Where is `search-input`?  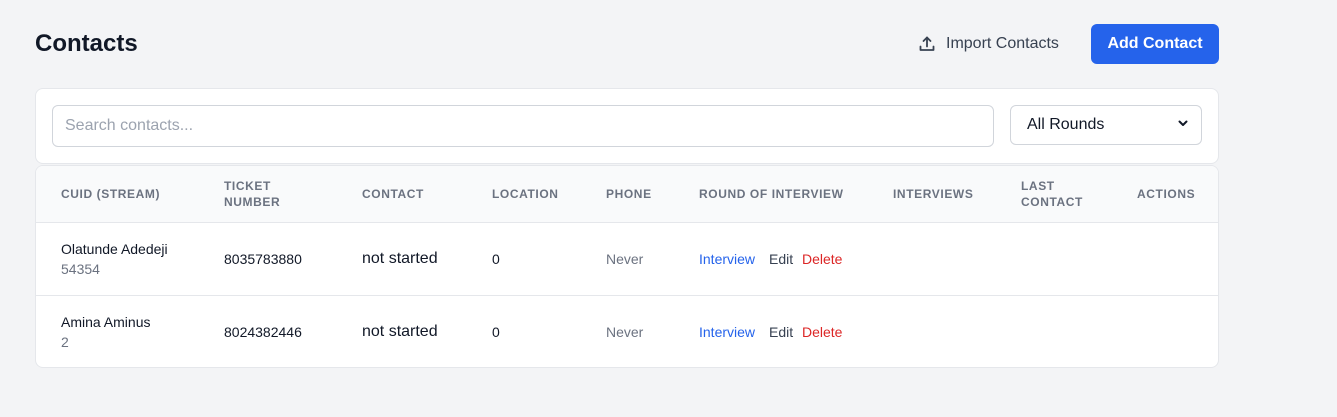 search-input is located at coordinates (523, 126).